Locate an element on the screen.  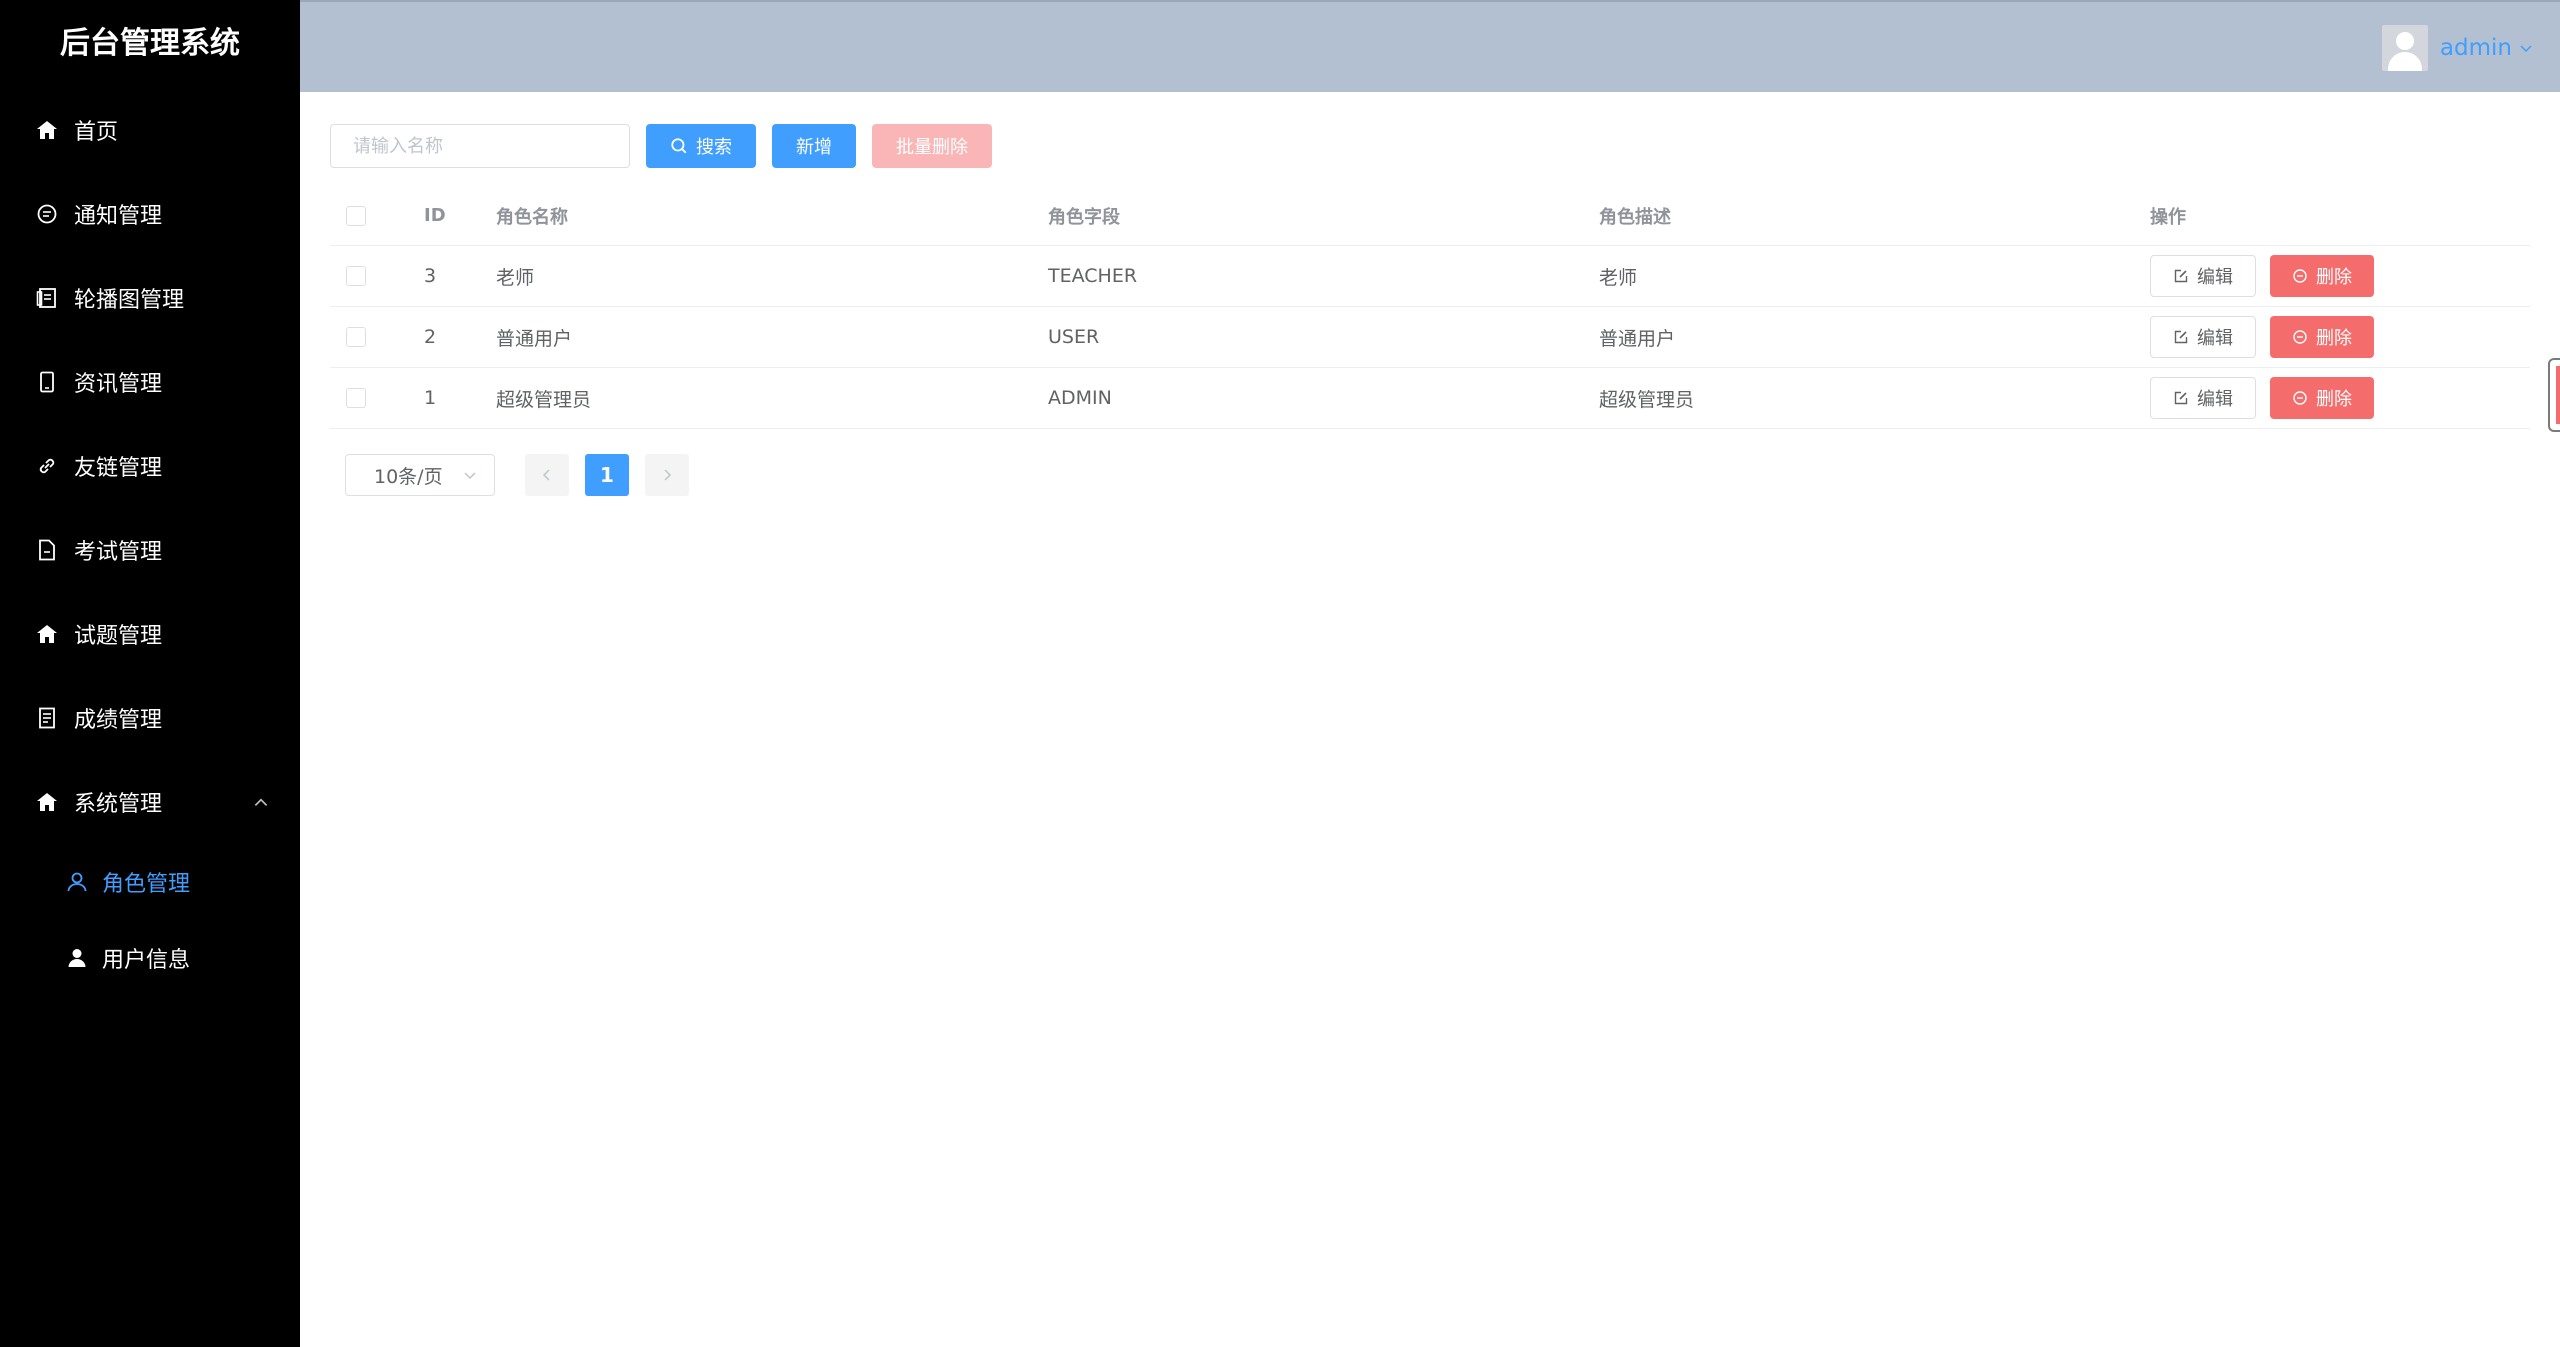
document-icon is located at coordinates (47, 298).